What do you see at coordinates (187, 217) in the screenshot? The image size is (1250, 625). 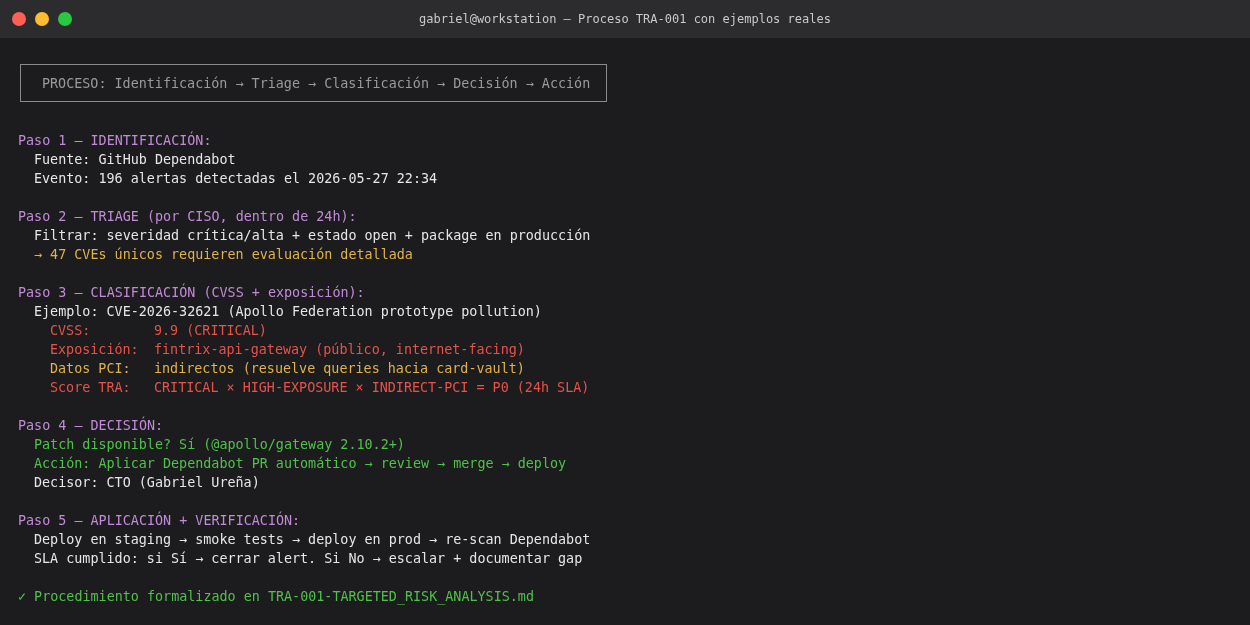 I see `step-heading: Paso 2 — TRIAGE (por CISO, dentro de 24h):` at bounding box center [187, 217].